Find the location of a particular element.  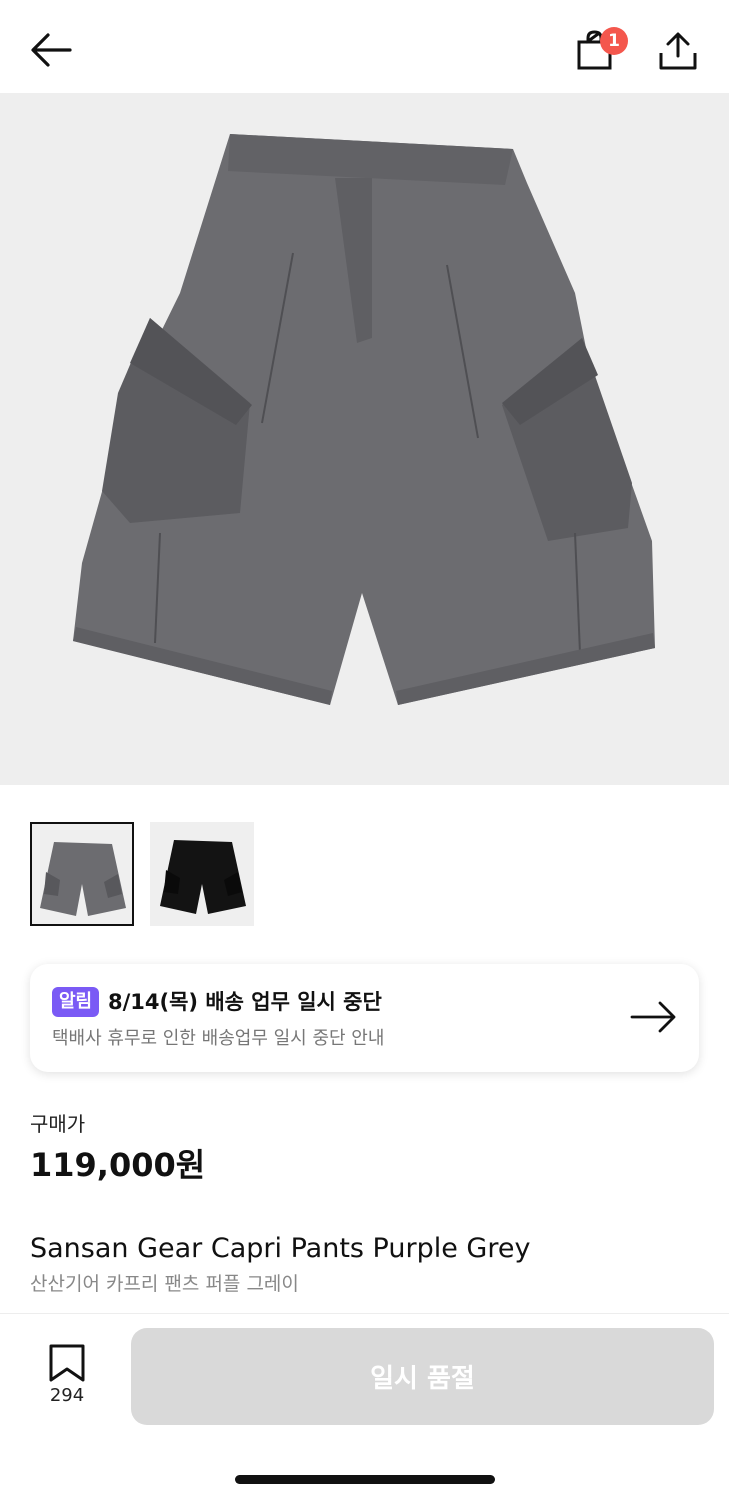

share-icon is located at coordinates (678, 51).